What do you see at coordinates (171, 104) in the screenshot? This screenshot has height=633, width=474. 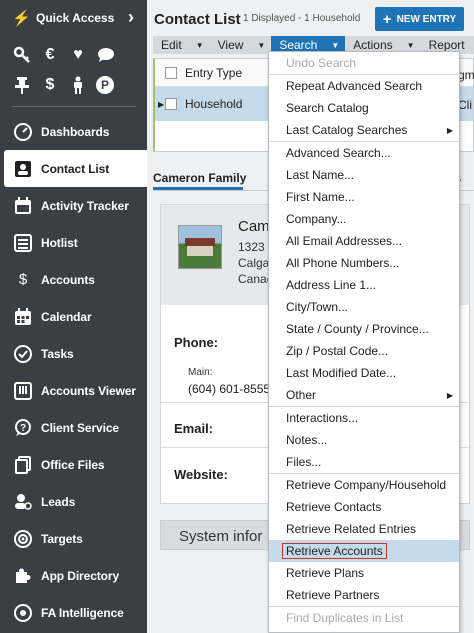 I see `row-checkbox` at bounding box center [171, 104].